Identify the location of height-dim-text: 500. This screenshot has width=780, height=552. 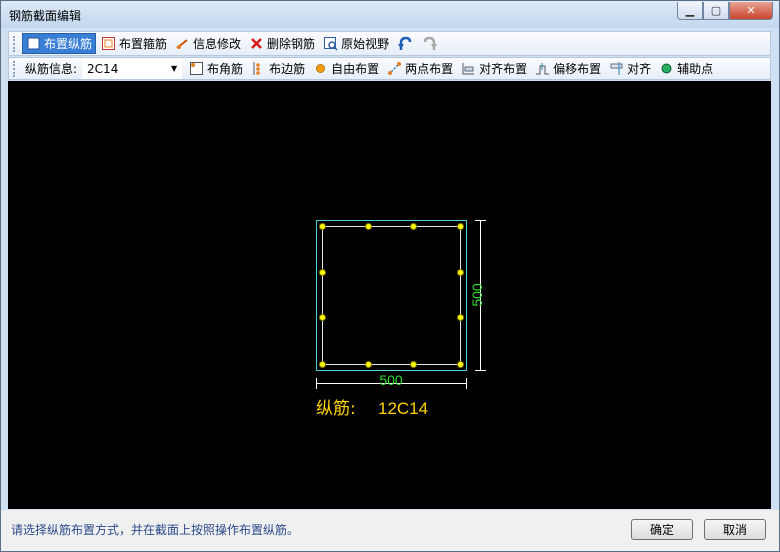
(477, 295).